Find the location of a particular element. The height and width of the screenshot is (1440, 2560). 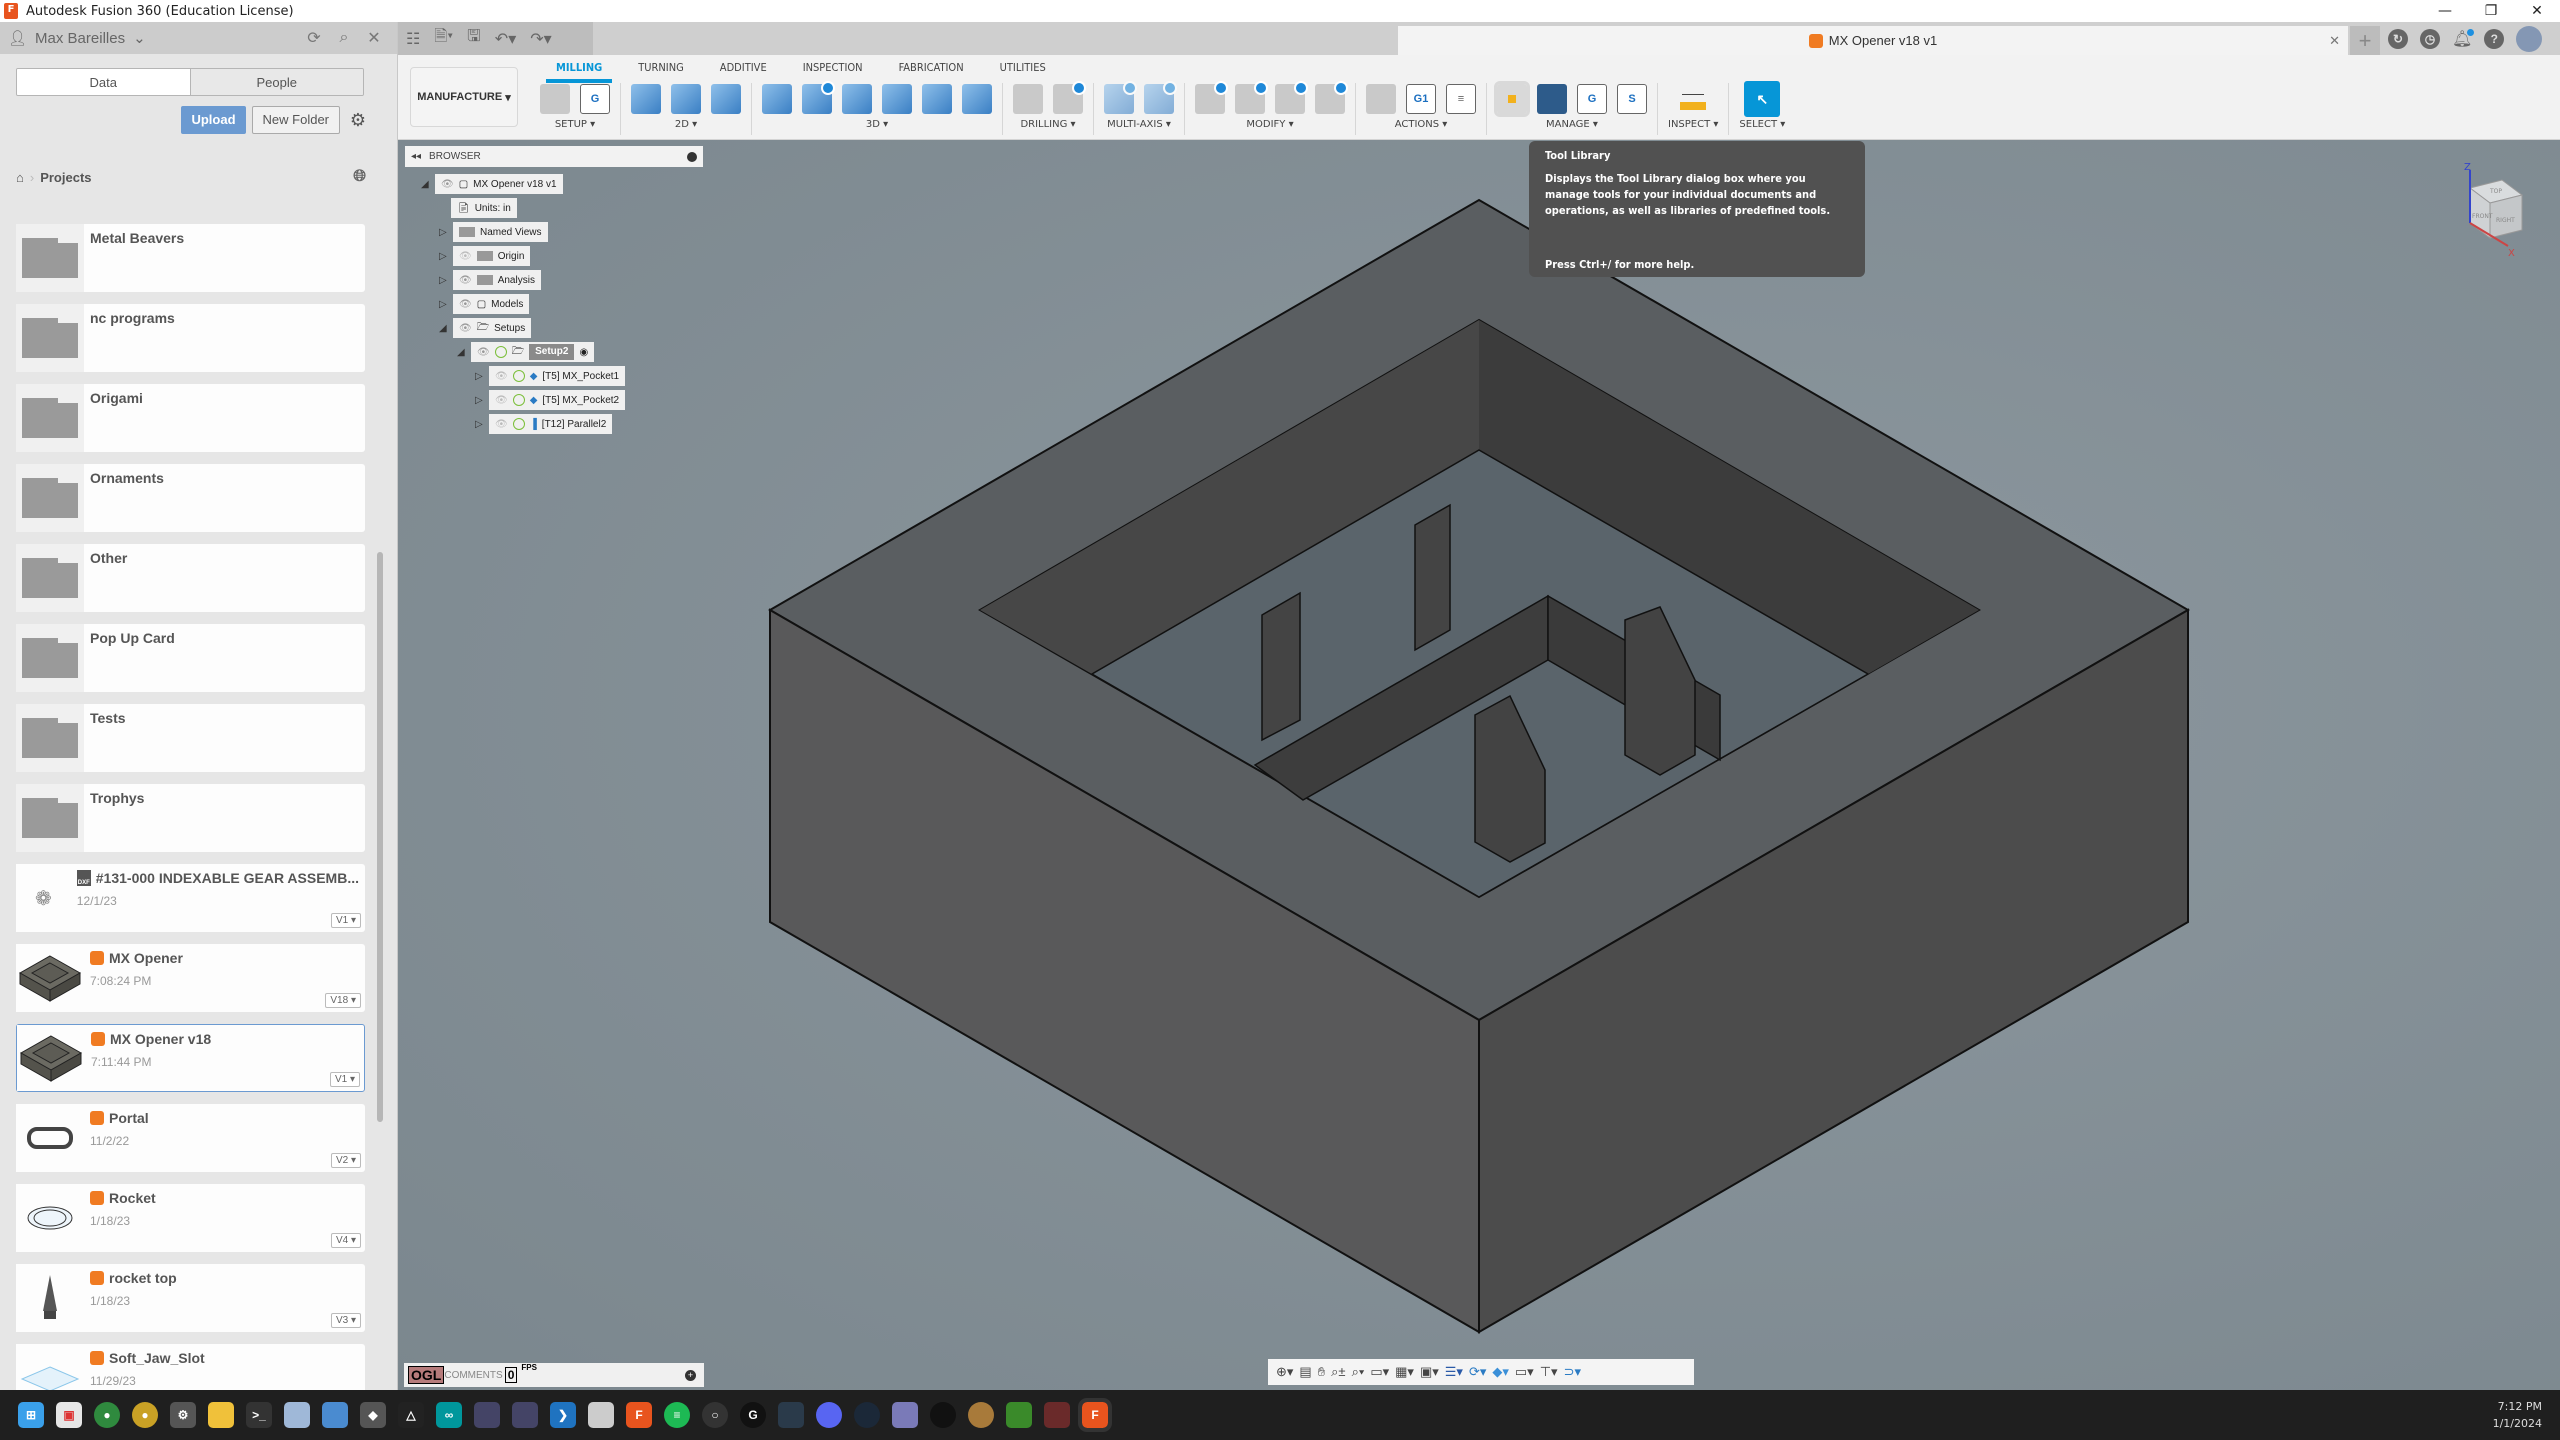

folder-item: Pop Up Card is located at coordinates (190, 658).